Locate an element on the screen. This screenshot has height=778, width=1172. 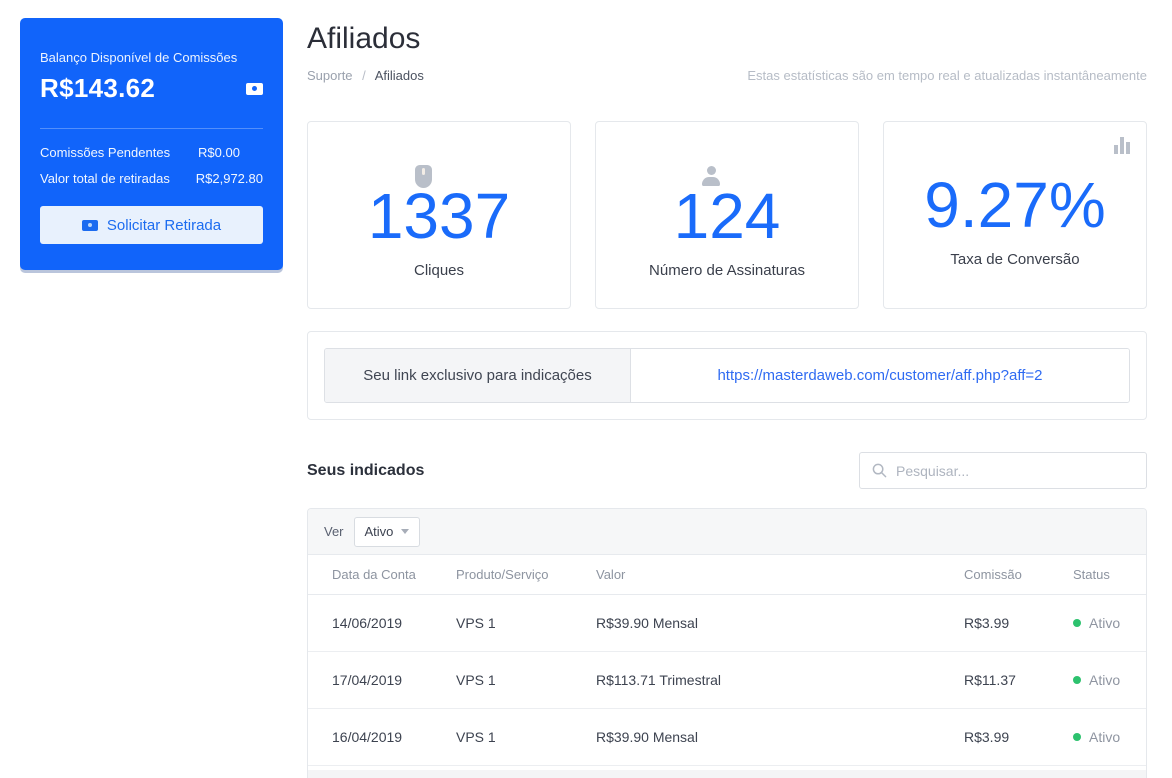
balance-label: Balanço Disponível de Comissões is located at coordinates (139, 57).